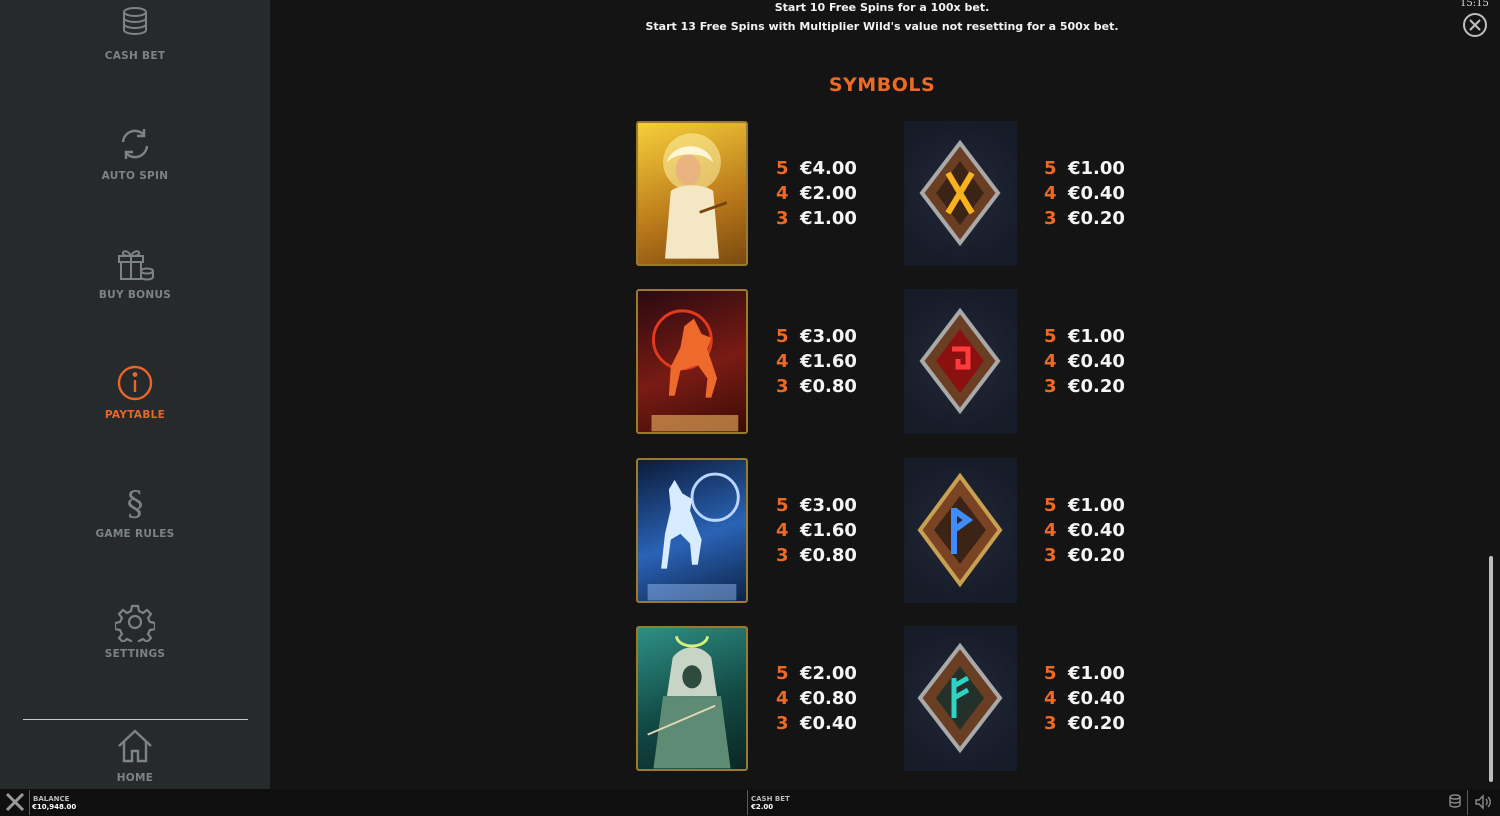  I want to click on payout-row: 4 €2.00, so click(831, 193).